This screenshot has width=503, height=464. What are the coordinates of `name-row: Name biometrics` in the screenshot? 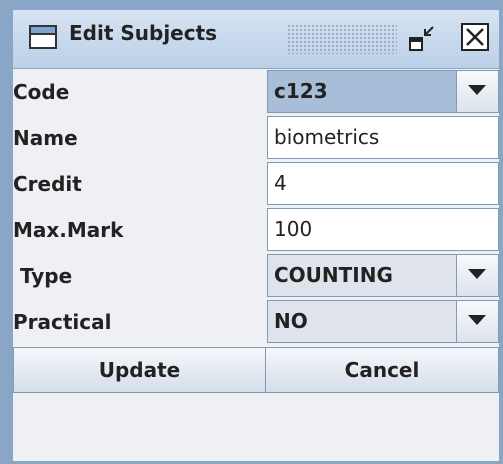 It's located at (256, 138).